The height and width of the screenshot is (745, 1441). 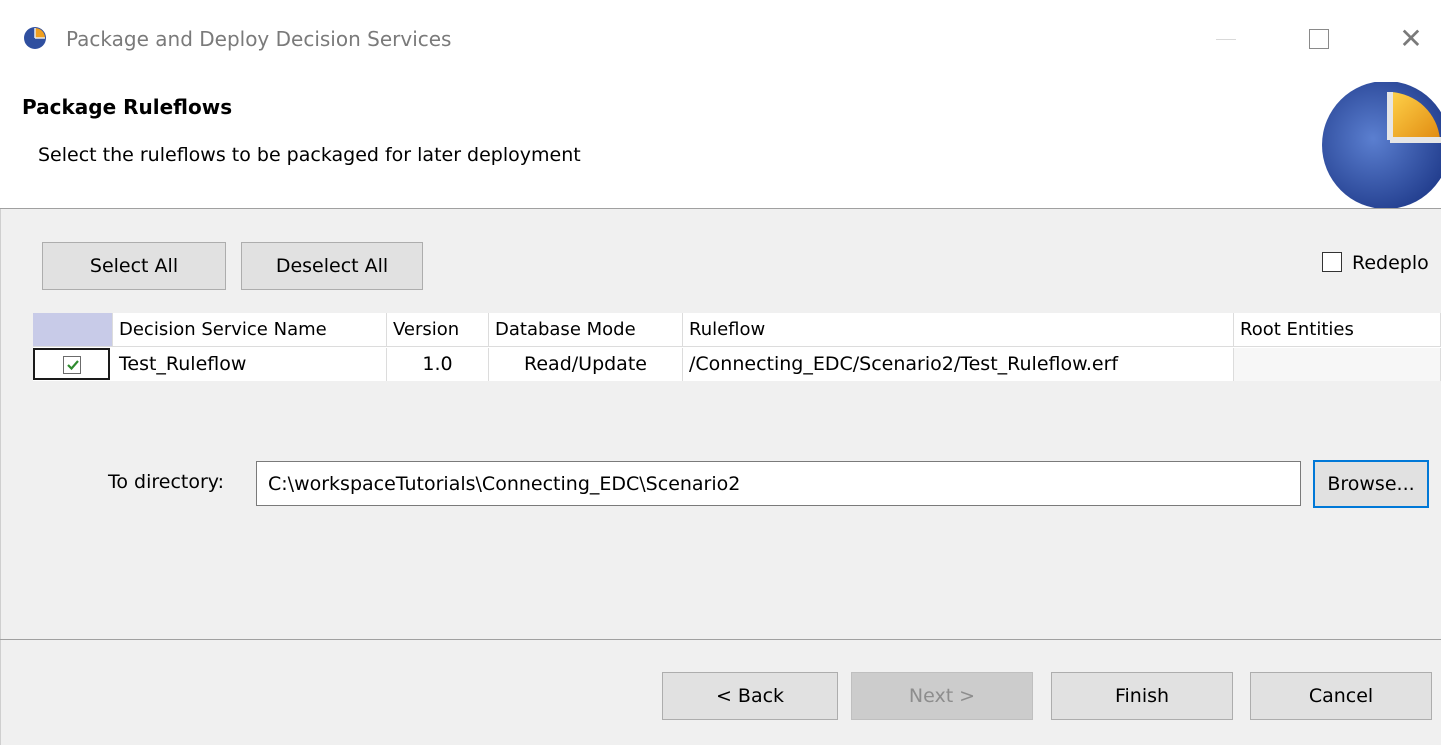 I want to click on close-button: ✕, so click(x=1411, y=39).